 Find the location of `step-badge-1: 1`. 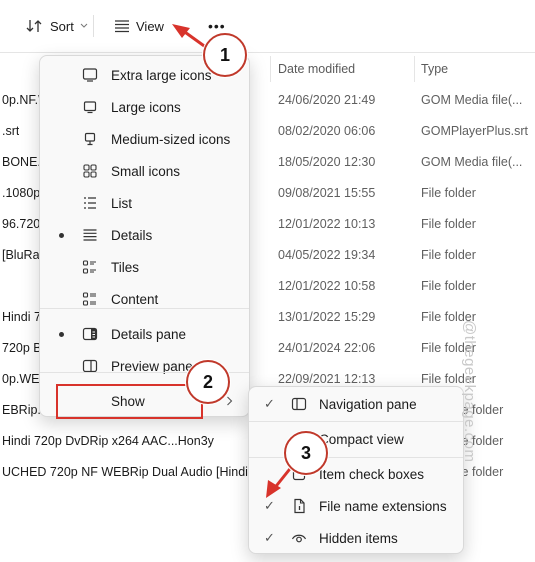

step-badge-1: 1 is located at coordinates (225, 55).